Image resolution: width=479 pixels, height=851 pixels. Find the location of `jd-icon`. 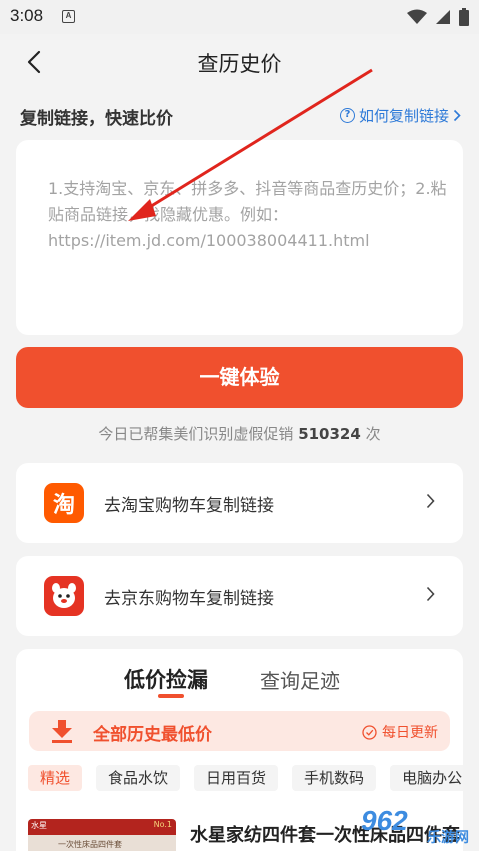

jd-icon is located at coordinates (64, 596).